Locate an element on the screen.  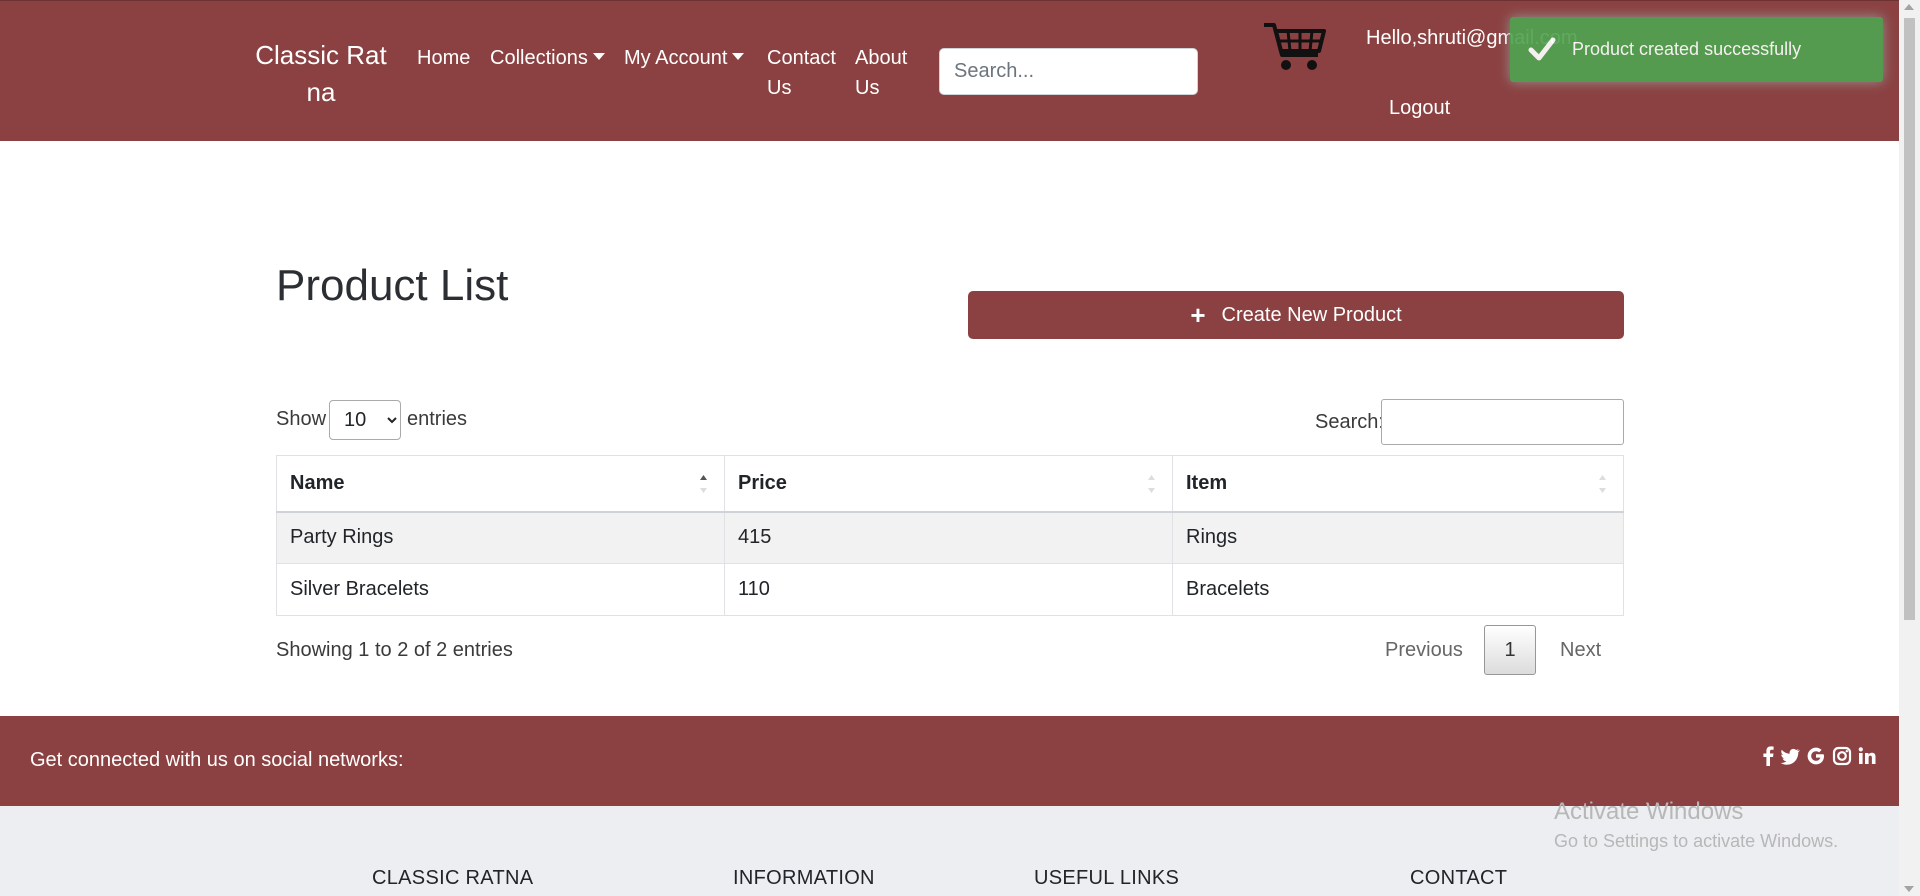
footer-heading-useful-links: USEFUL LINKS is located at coordinates (1107, 878).